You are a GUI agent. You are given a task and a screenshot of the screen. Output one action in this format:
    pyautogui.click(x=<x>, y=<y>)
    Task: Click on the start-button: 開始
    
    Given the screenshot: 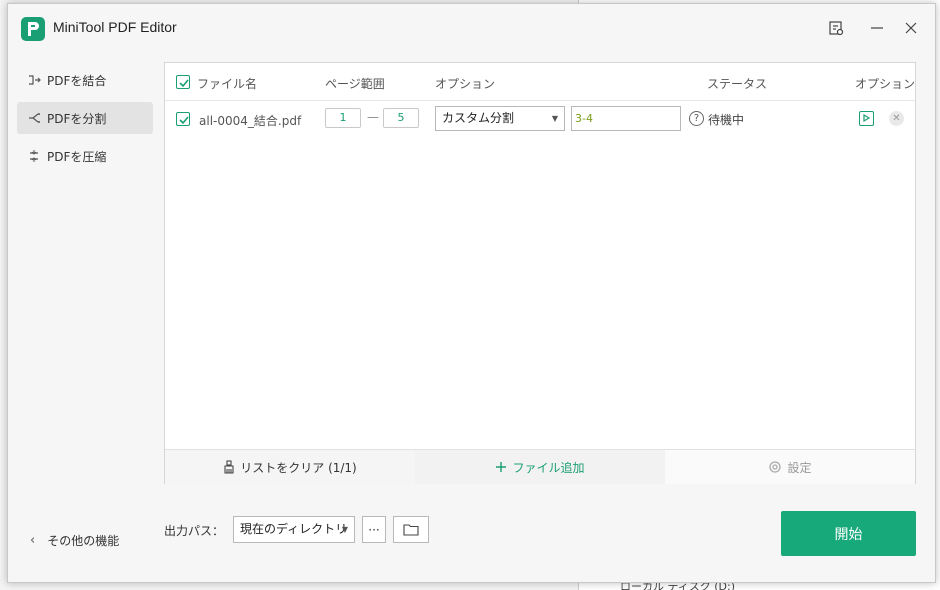 What is the action you would take?
    pyautogui.click(x=848, y=533)
    